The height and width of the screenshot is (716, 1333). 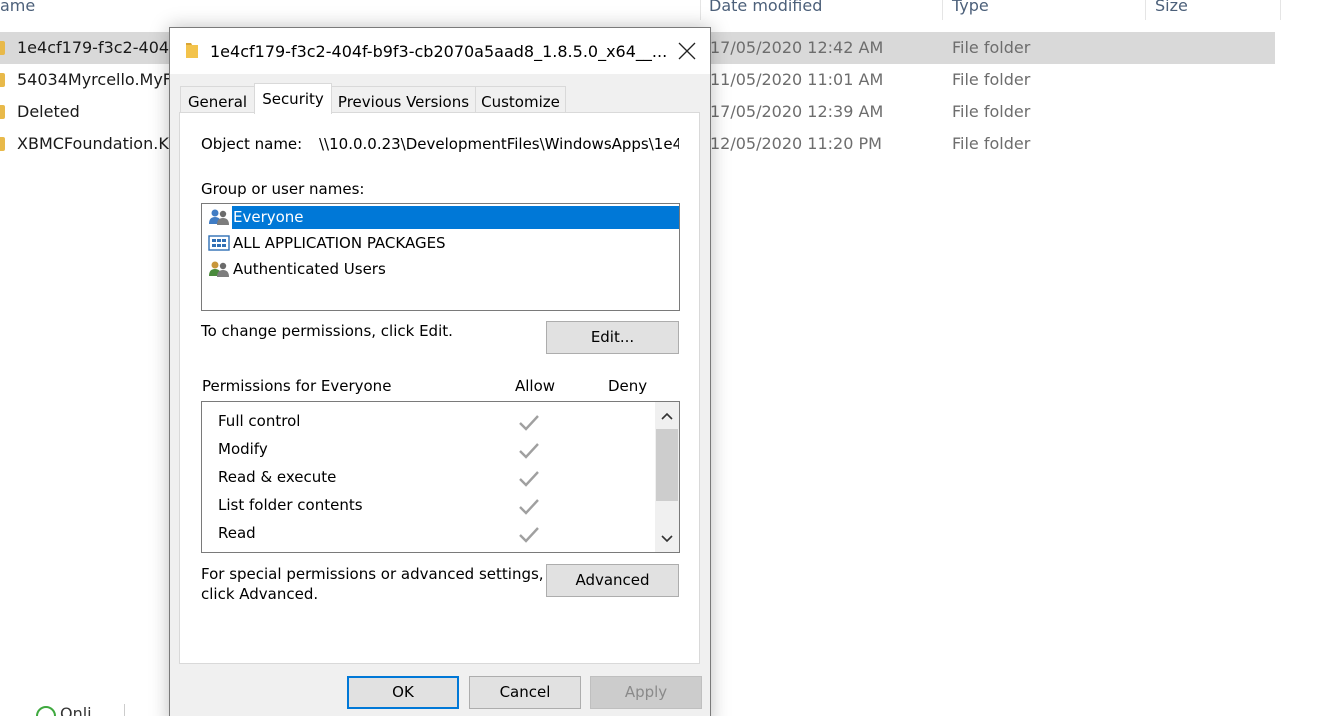 What do you see at coordinates (525, 692) in the screenshot?
I see `cancel-button: Cancel` at bounding box center [525, 692].